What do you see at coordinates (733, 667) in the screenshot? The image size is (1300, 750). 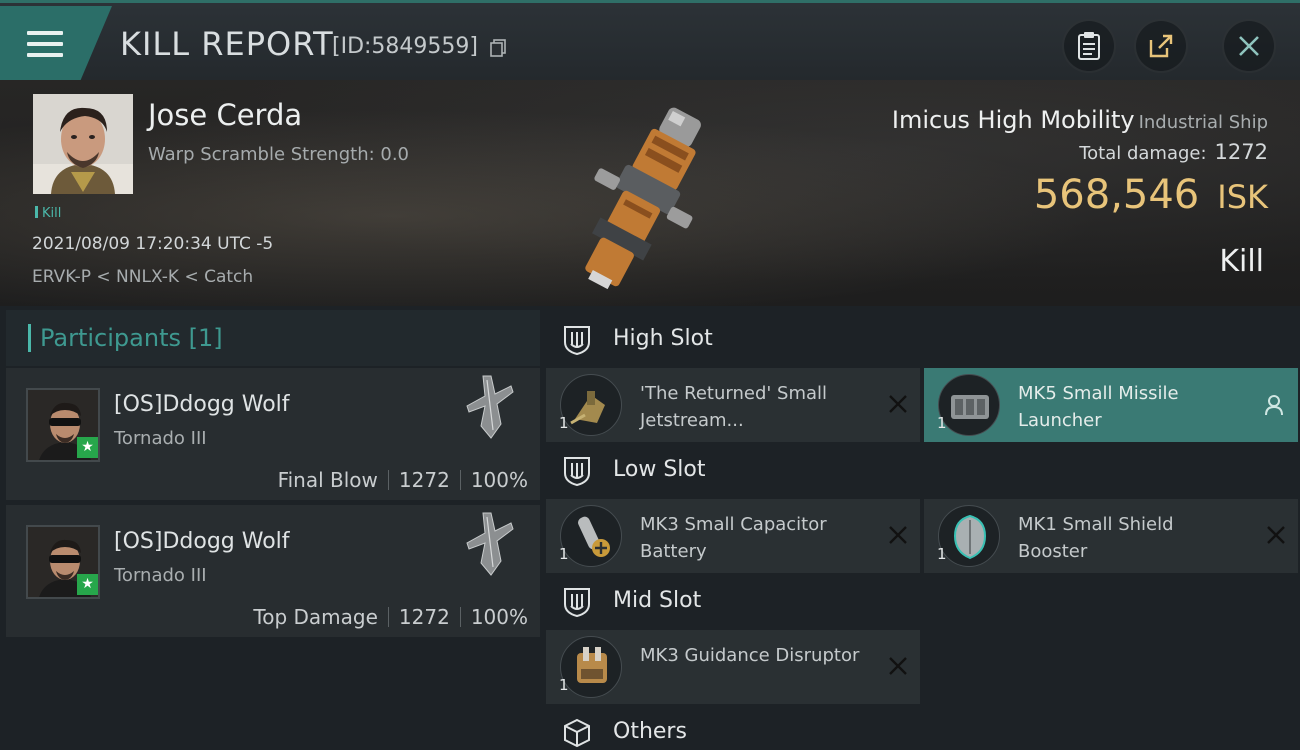 I see `fitting-item: 1 MK3 Guidance Disruptor` at bounding box center [733, 667].